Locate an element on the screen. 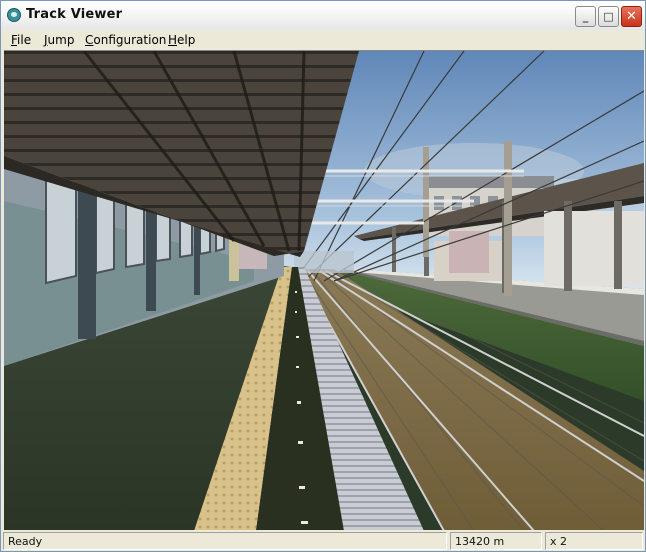 Image resolution: width=646 pixels, height=552 pixels. status-text: Ready is located at coordinates (225, 541).